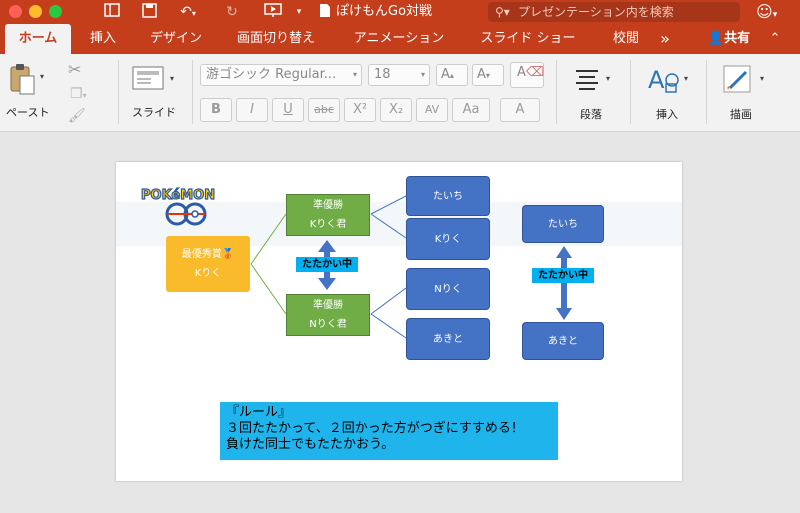 The image size is (800, 513). What do you see at coordinates (103, 39) in the screenshot?
I see `tab-insert: 挿入` at bounding box center [103, 39].